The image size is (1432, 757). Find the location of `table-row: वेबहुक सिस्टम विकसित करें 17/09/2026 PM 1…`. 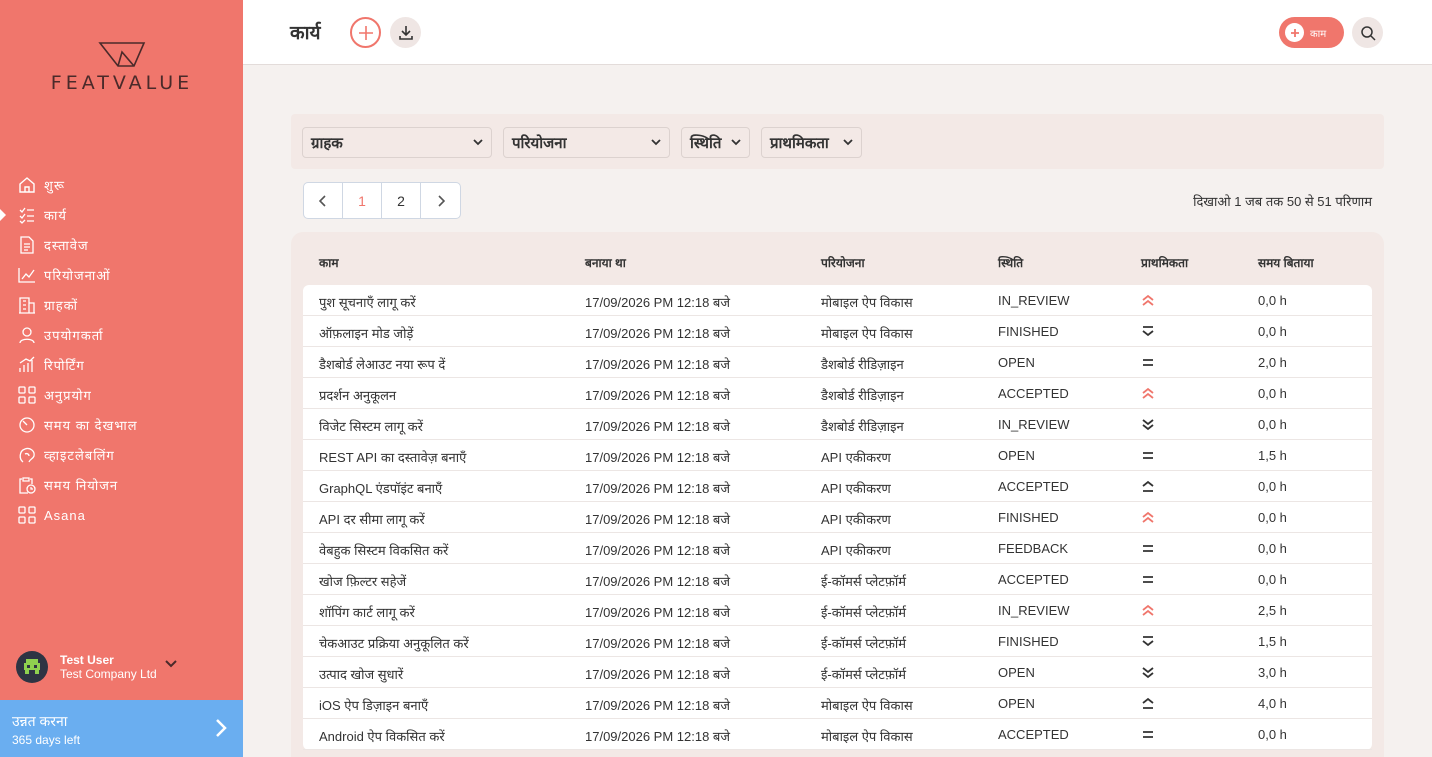

table-row: वेबहुक सिस्टम विकसित करें 17/09/2026 PM 1… is located at coordinates (837, 548).